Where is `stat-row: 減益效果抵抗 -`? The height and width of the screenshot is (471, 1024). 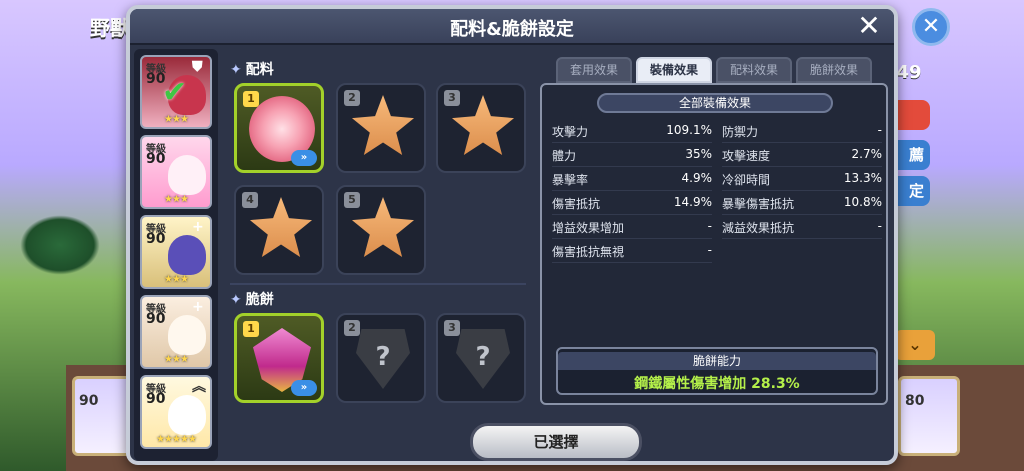 stat-row: 減益效果抵抗 - is located at coordinates (802, 227).